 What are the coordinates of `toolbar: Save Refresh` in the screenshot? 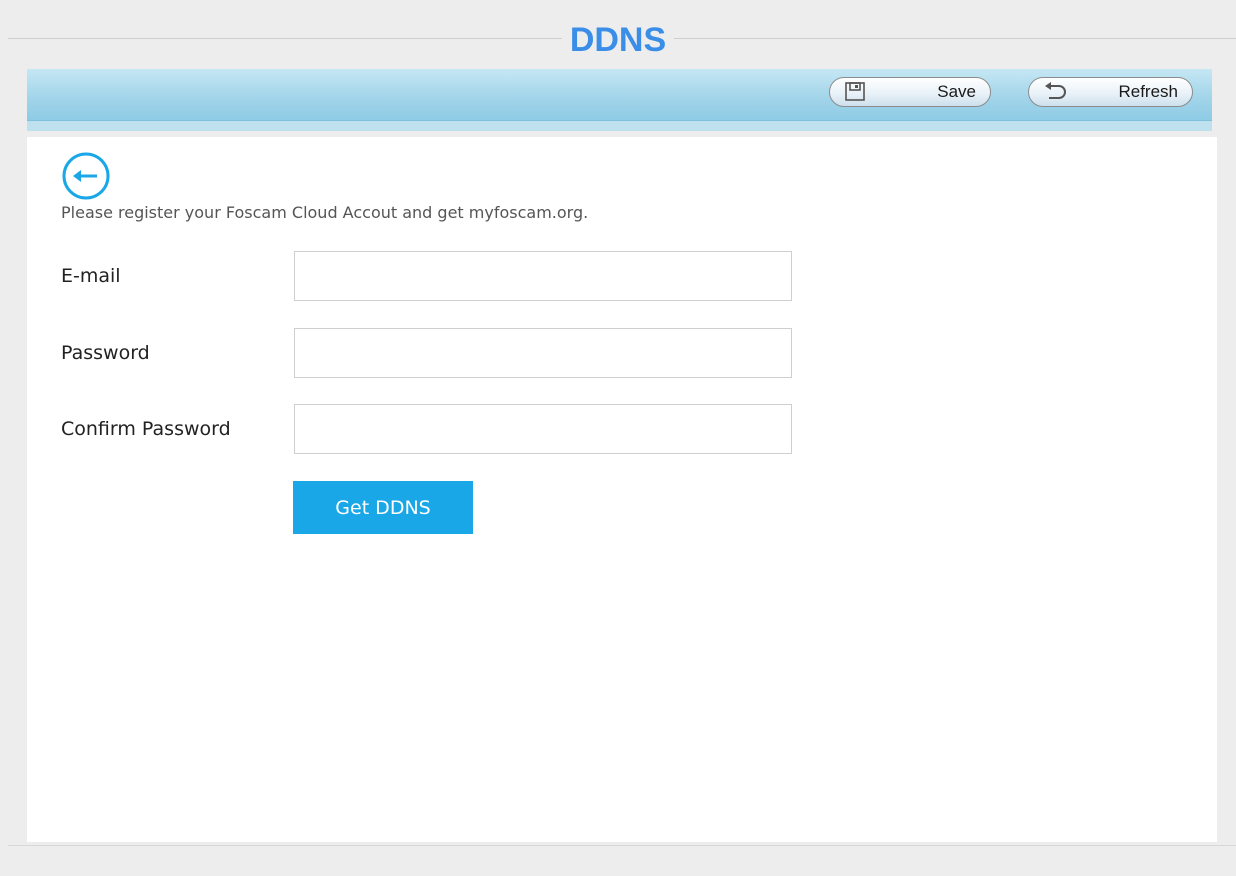 It's located at (619, 95).